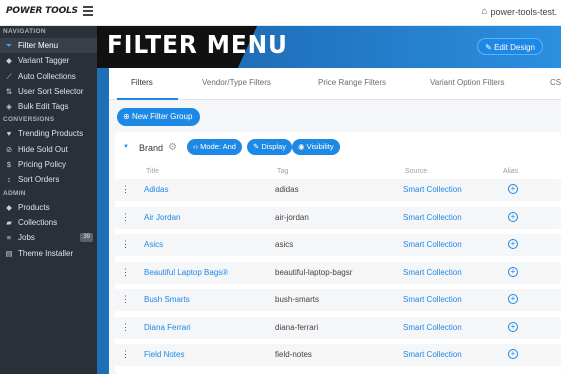  Describe the element at coordinates (29, 120) in the screenshot. I see `sidebar-section-title: CONVERSIONS` at that location.